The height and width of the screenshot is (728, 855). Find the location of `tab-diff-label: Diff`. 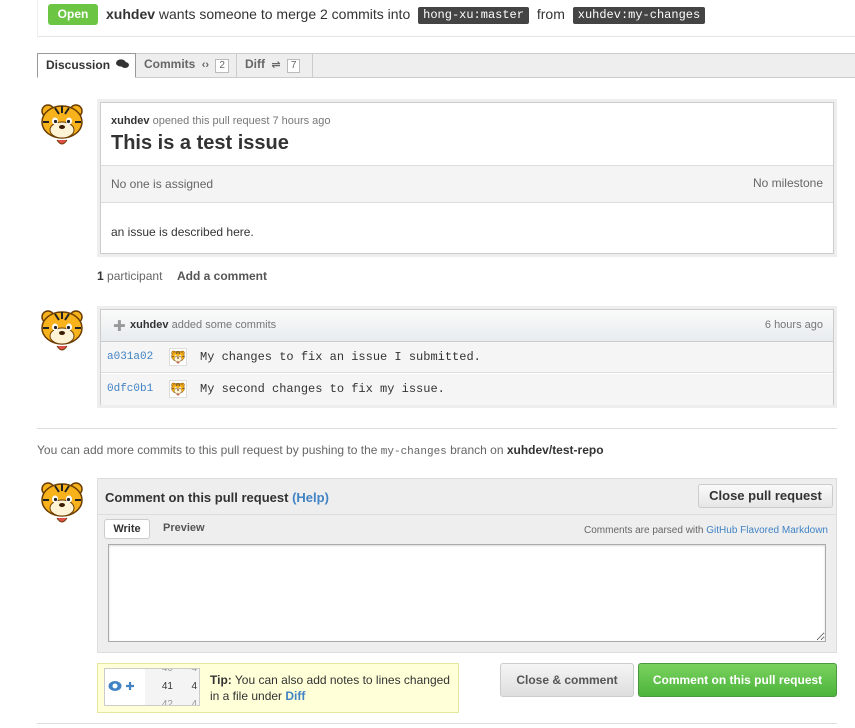

tab-diff-label: Diff is located at coordinates (255, 64).